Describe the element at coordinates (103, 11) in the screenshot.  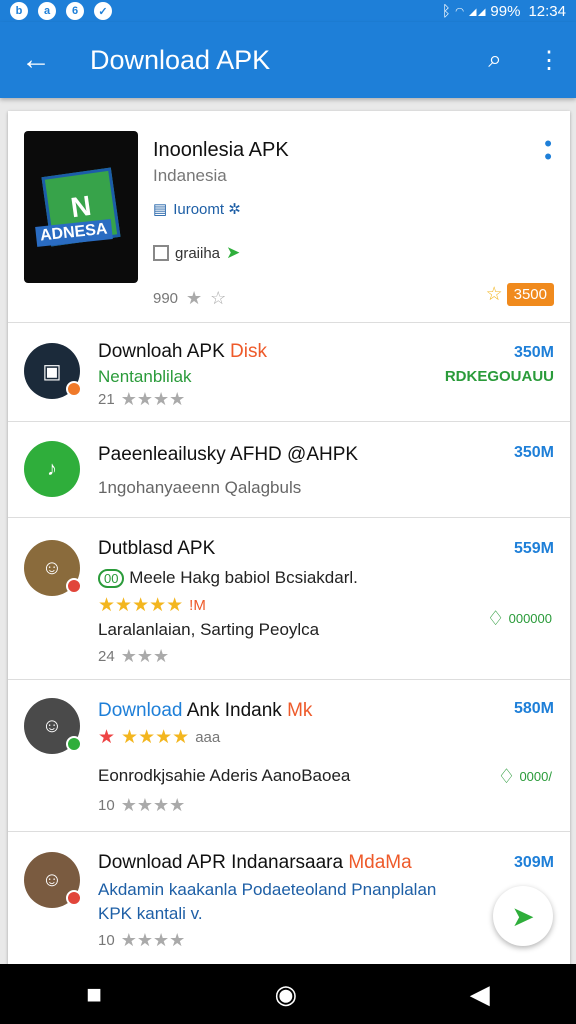
I see `notification-icon: ✓` at that location.